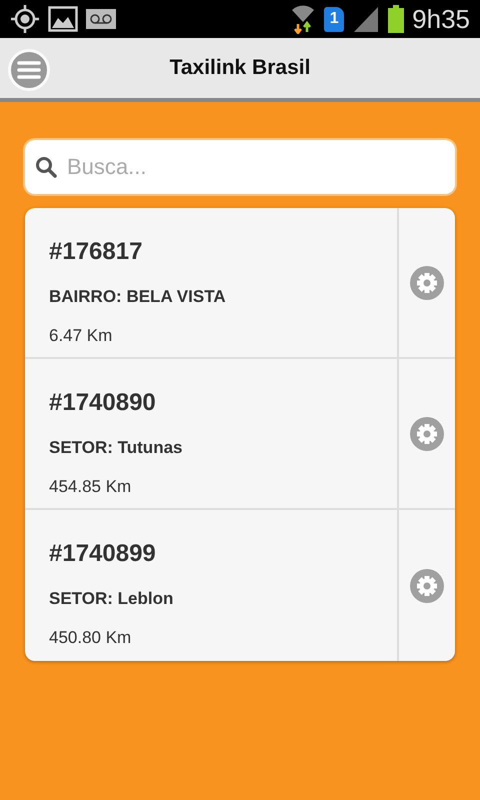 The width and height of the screenshot is (480, 800). I want to click on ride-number: #176817, so click(96, 252).